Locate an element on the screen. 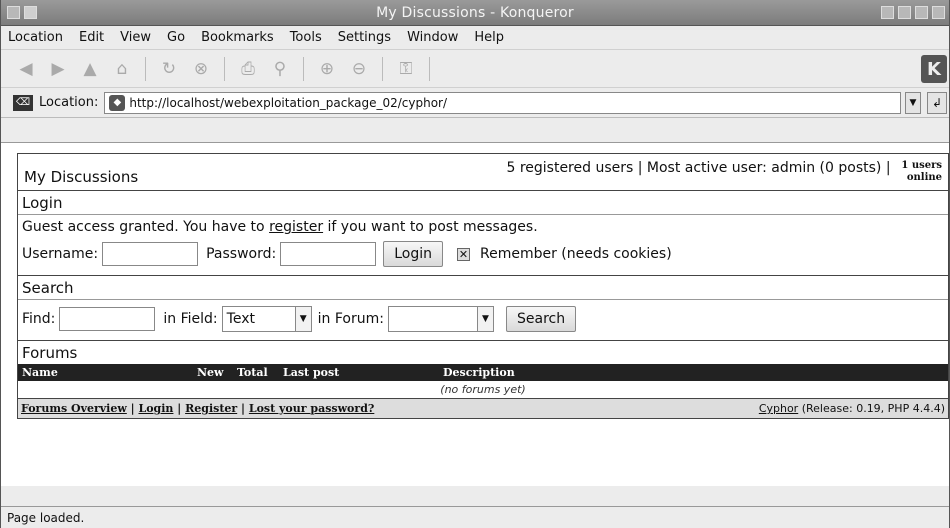  sticky-icon is located at coordinates (30, 12).